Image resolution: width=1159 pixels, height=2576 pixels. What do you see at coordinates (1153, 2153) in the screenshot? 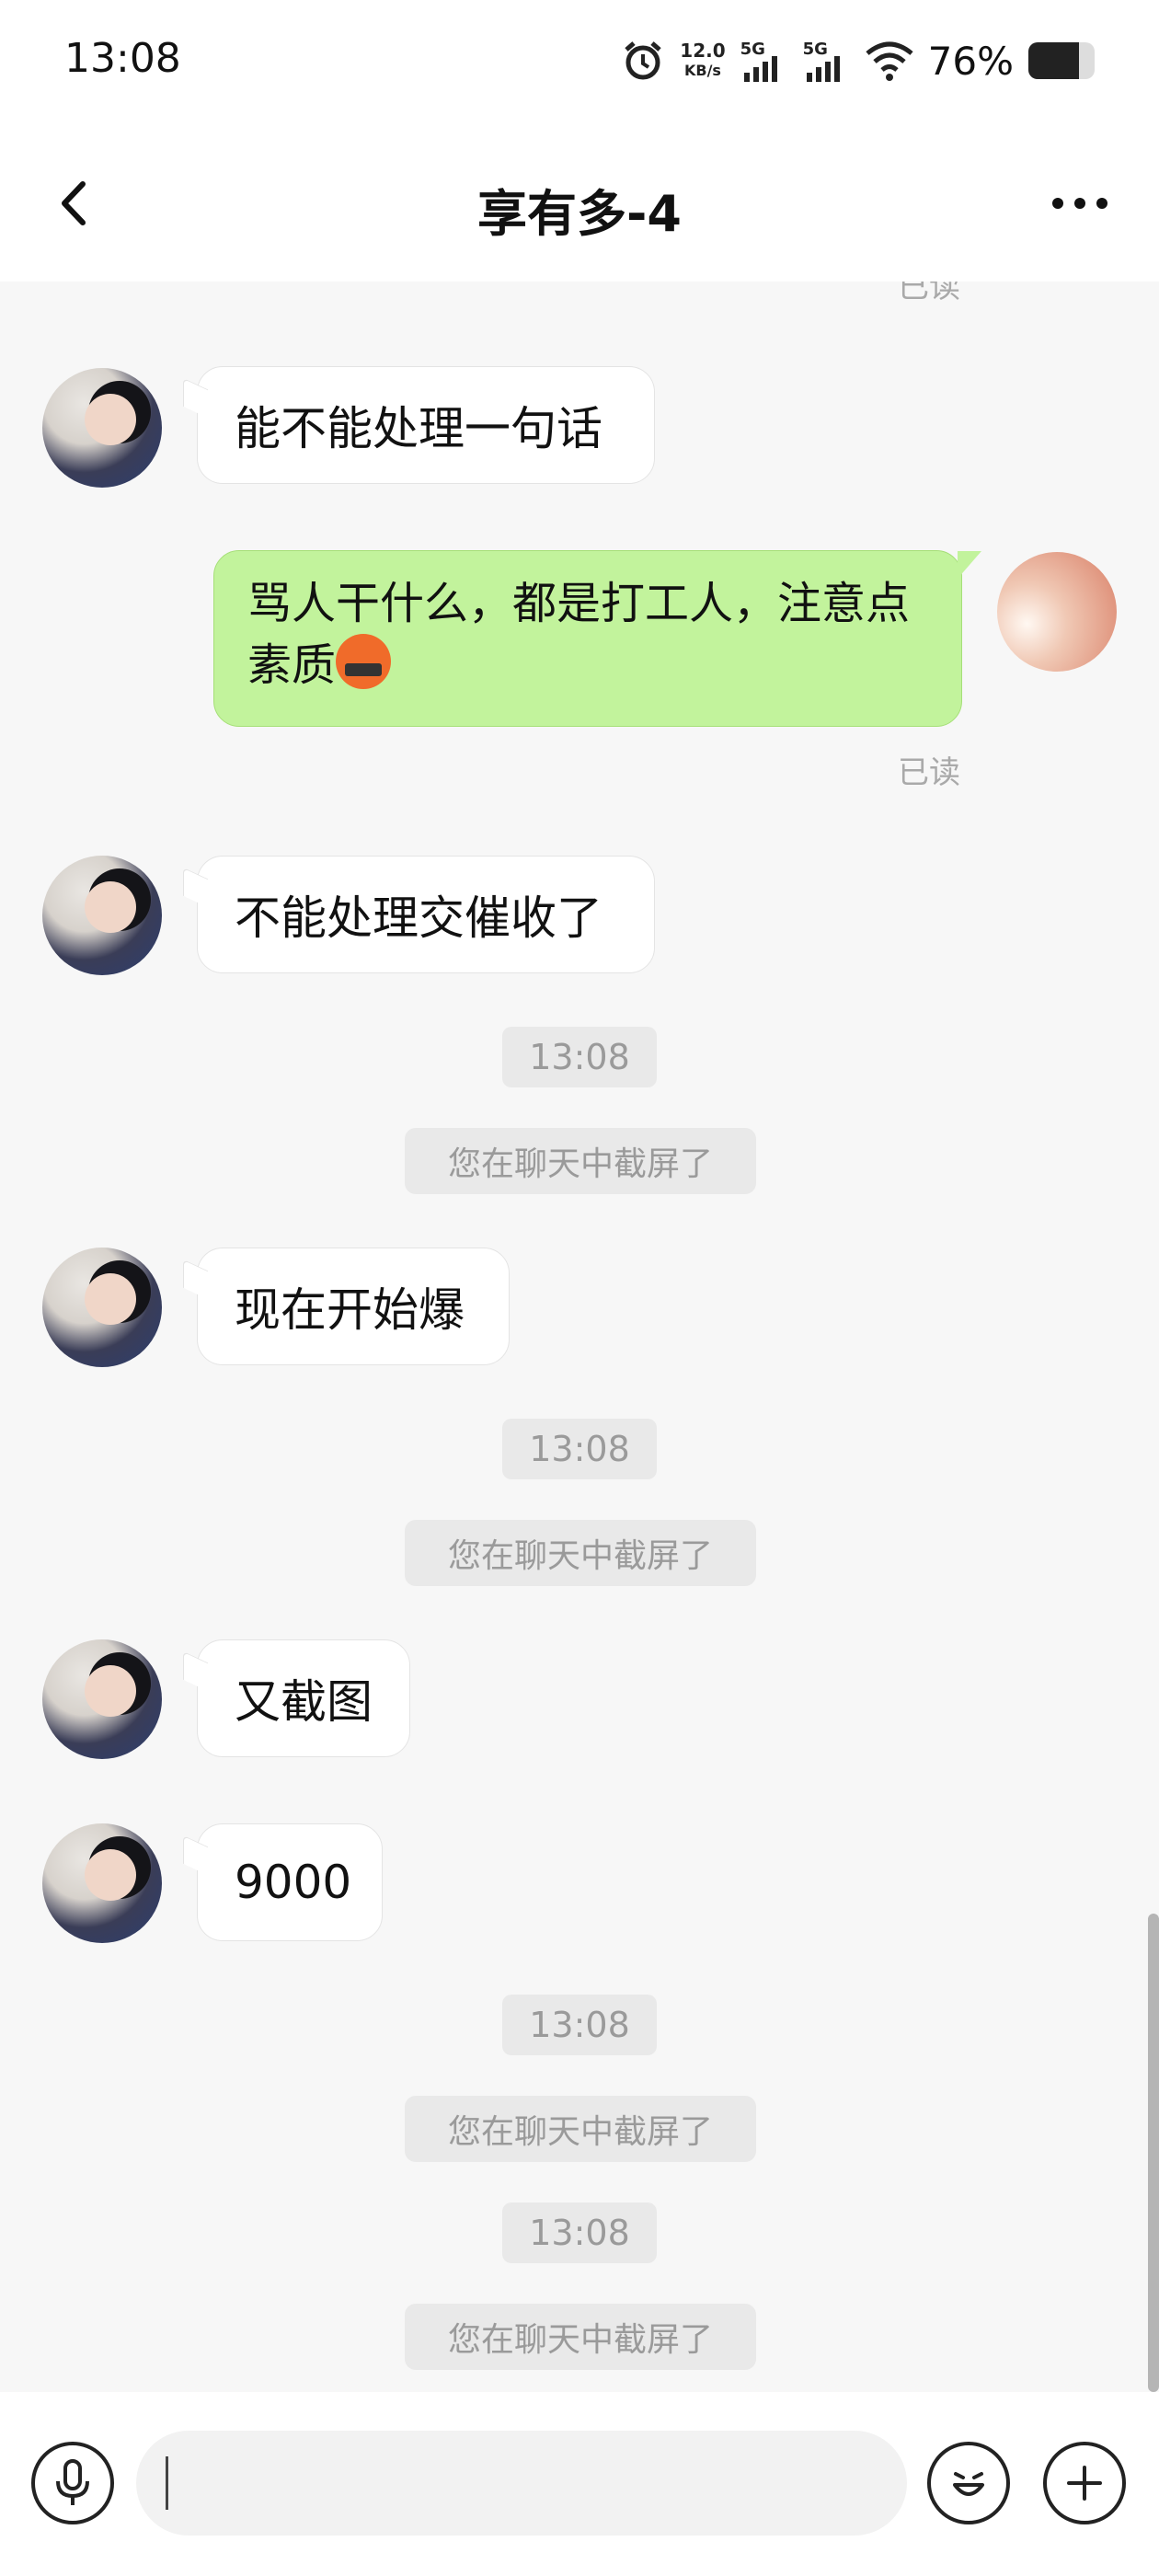
I see `scrollbar` at bounding box center [1153, 2153].